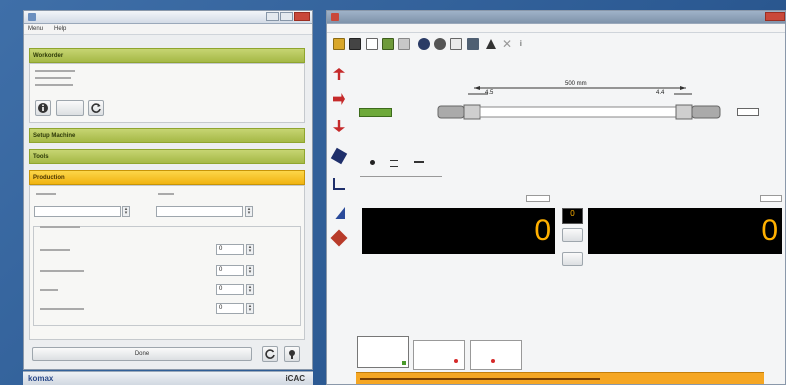 The image size is (786, 385). I want to click on produced-stepper: ▴ ▾, so click(126, 211).